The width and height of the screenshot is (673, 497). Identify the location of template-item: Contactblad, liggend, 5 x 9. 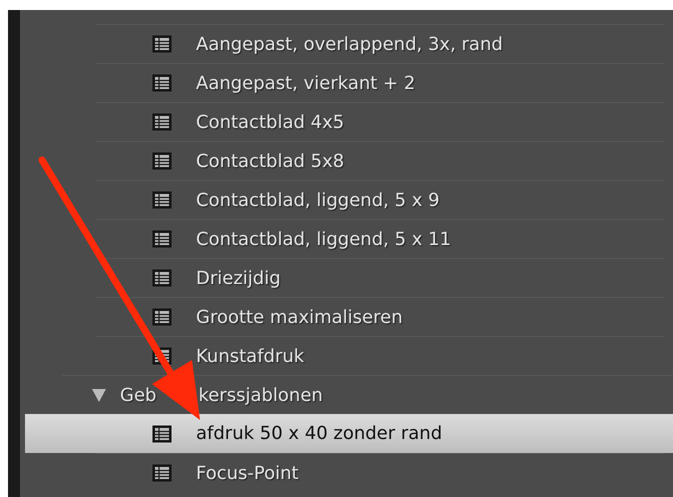
(380, 199).